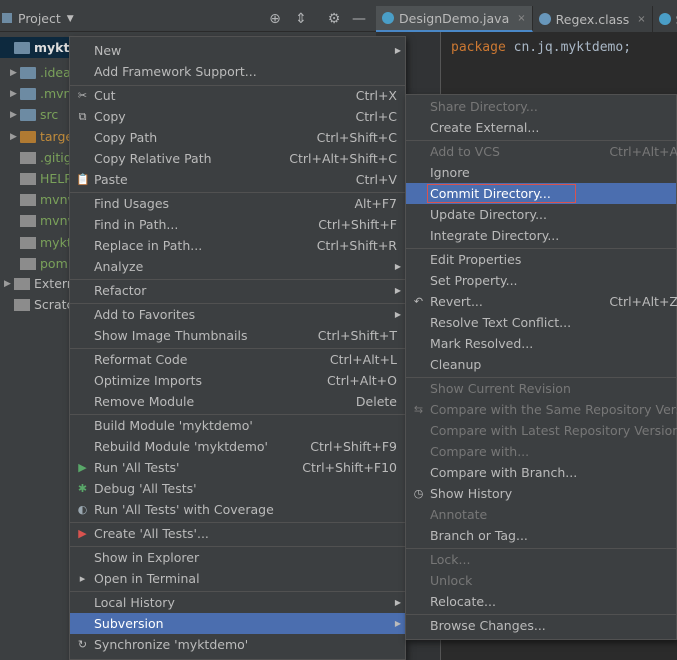 This screenshot has width=677, height=660. Describe the element at coordinates (28, 93) in the screenshot. I see `folder-icon` at that location.